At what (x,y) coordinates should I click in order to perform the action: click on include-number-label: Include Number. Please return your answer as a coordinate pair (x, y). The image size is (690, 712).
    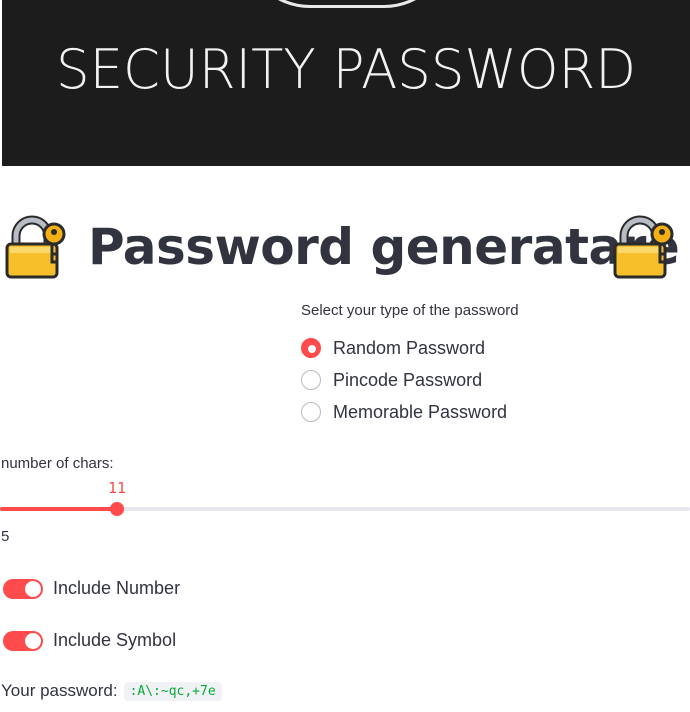
    Looking at the image, I should click on (117, 588).